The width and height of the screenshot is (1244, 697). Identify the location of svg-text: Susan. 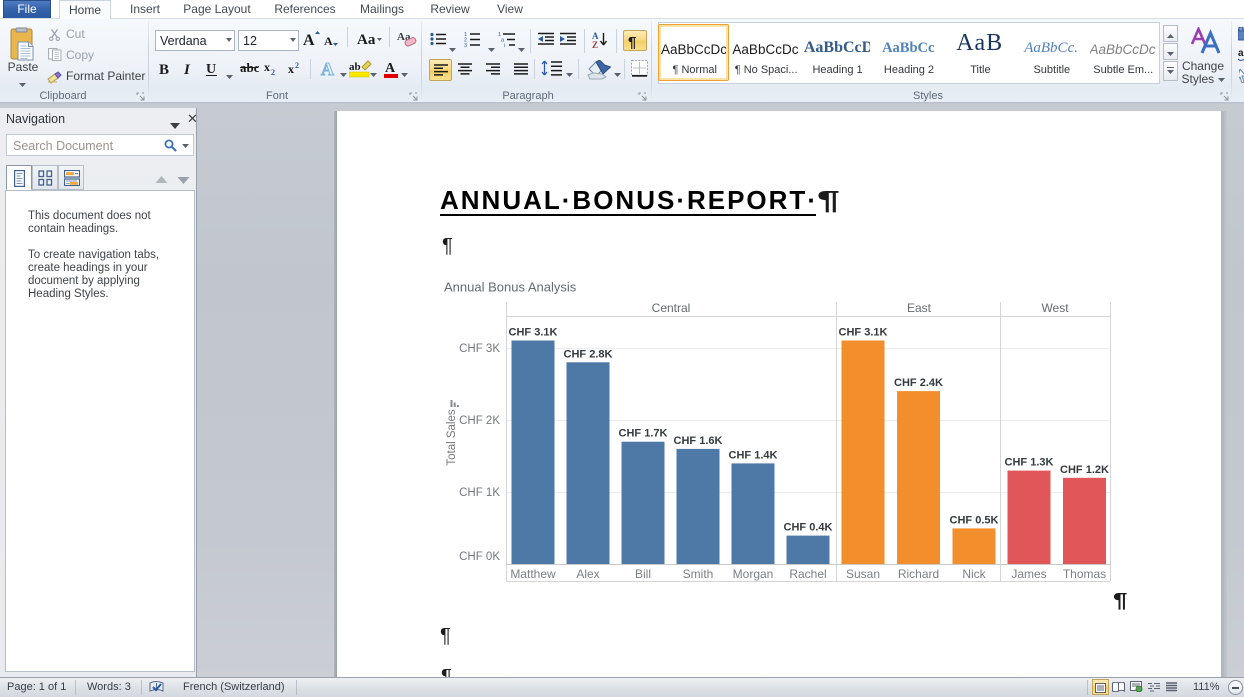
(863, 574).